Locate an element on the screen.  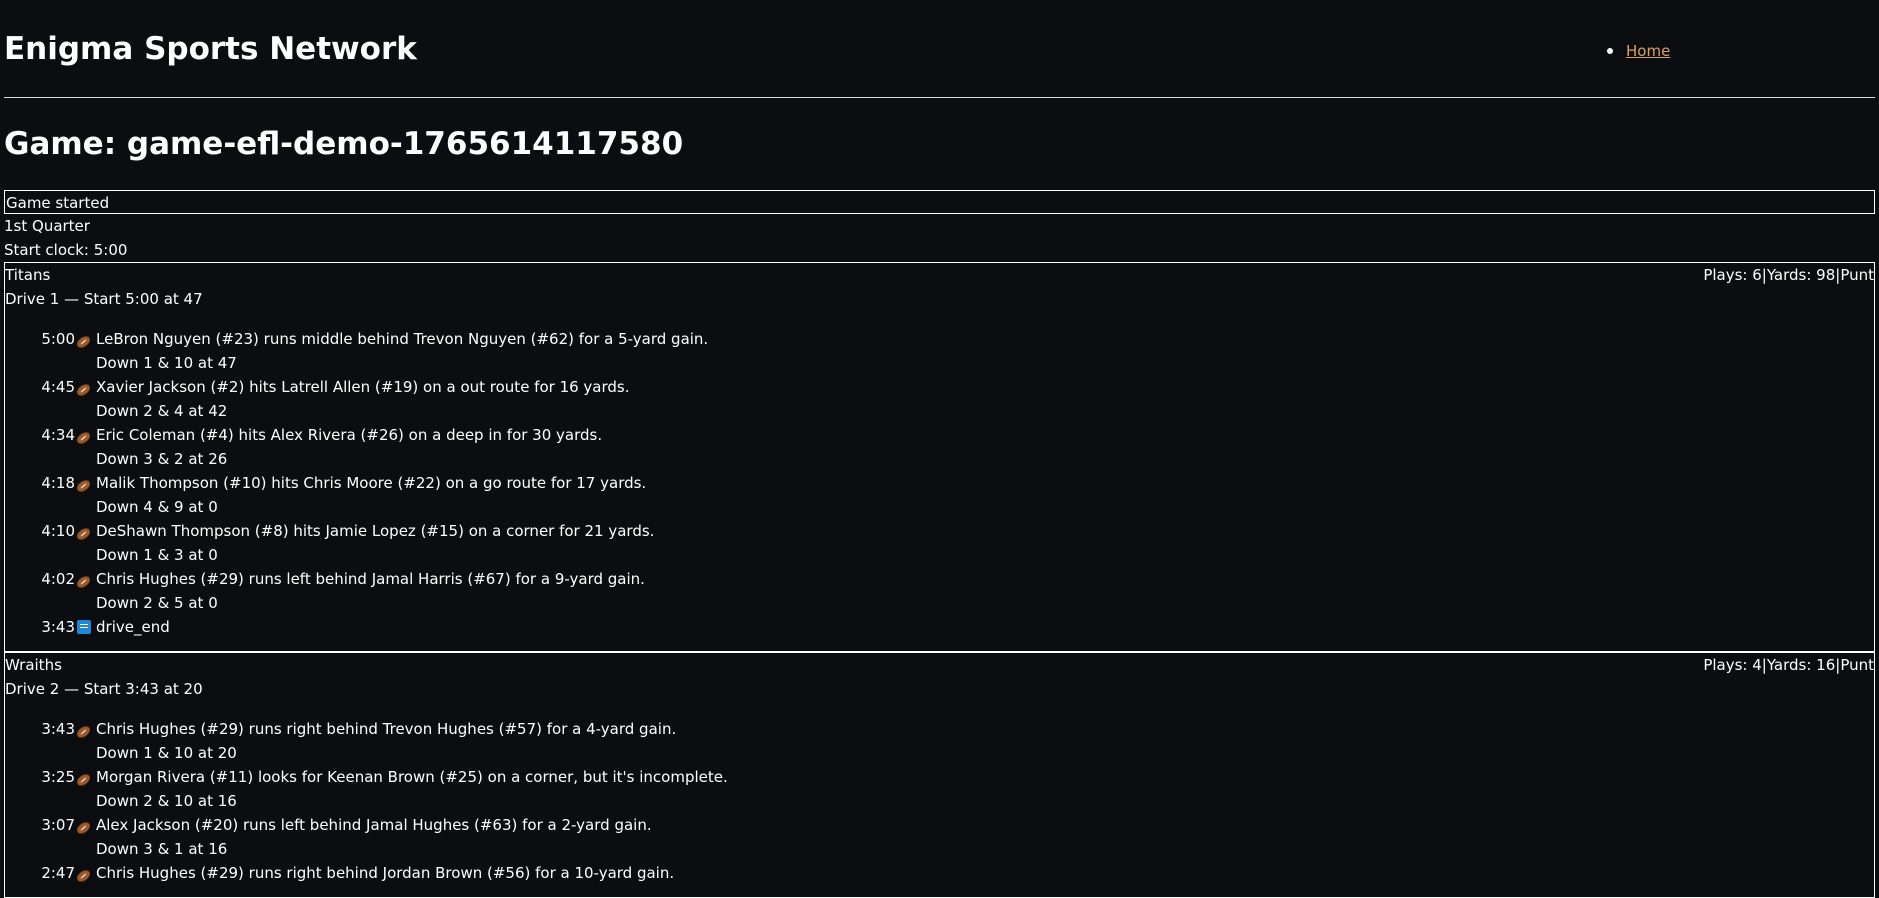
down-distance: Down 1 & 10 at 20 is located at coordinates (166, 753).